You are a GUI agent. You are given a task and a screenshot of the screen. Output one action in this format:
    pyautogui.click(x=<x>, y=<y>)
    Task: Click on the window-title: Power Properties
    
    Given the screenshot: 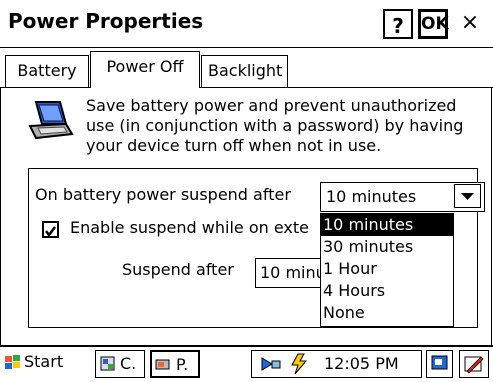 What is the action you would take?
    pyautogui.click(x=106, y=21)
    